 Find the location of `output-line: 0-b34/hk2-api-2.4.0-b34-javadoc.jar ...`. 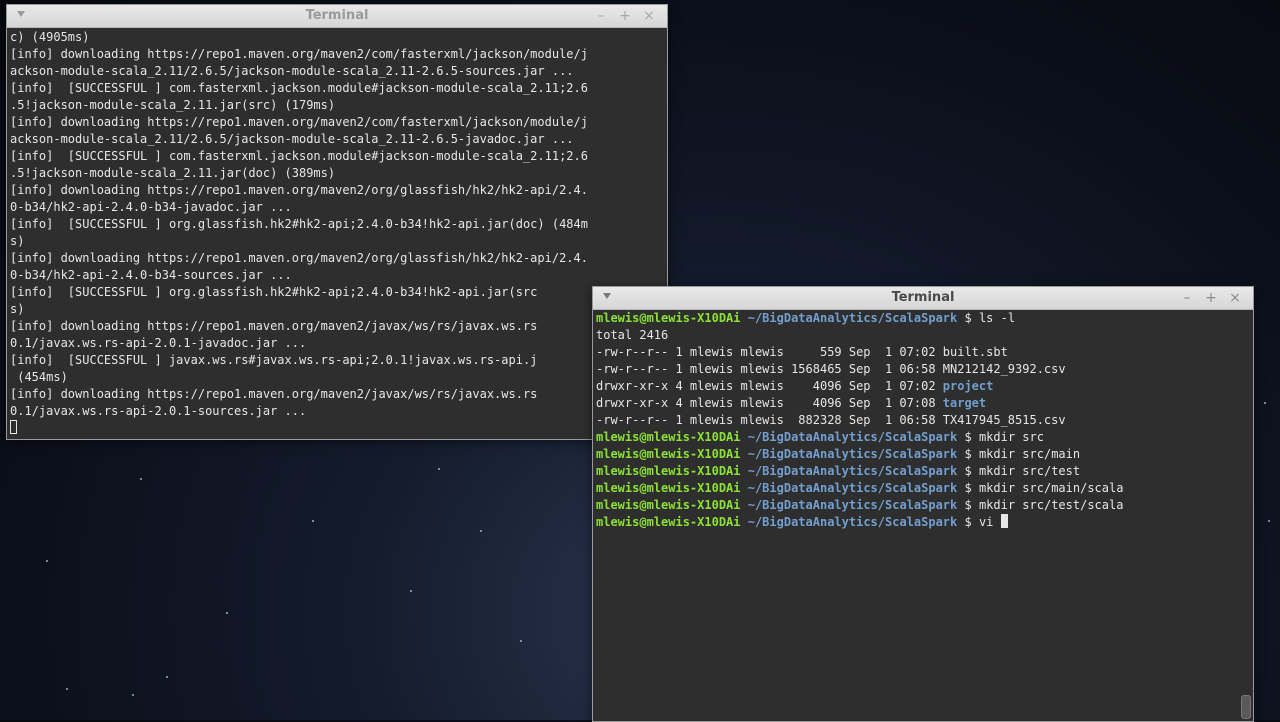

output-line: 0-b34/hk2-api-2.4.0-b34-javadoc.jar ... is located at coordinates (151, 207).